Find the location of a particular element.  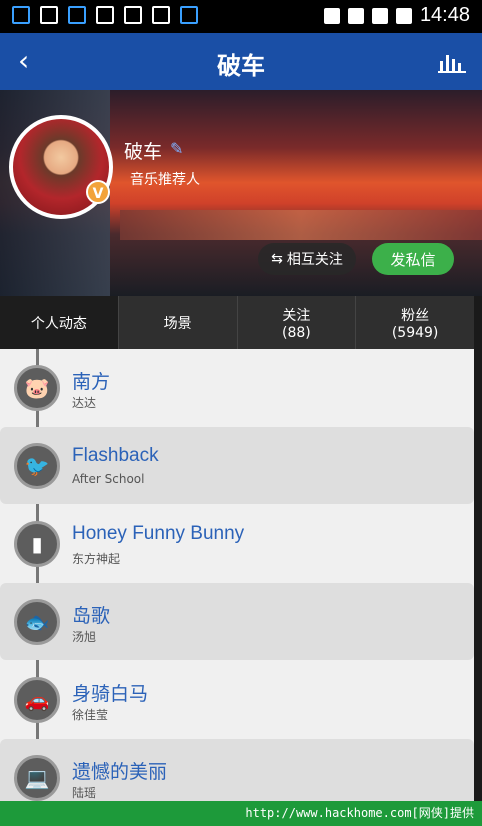

verified-badge: V is located at coordinates (98, 192).